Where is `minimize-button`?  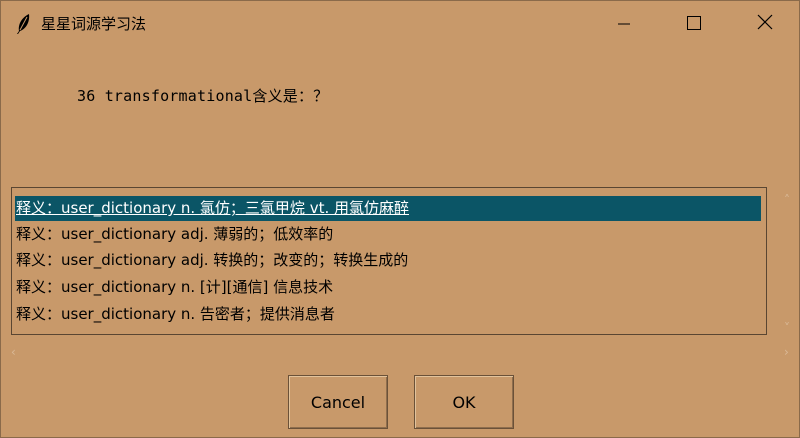
minimize-button is located at coordinates (624, 24).